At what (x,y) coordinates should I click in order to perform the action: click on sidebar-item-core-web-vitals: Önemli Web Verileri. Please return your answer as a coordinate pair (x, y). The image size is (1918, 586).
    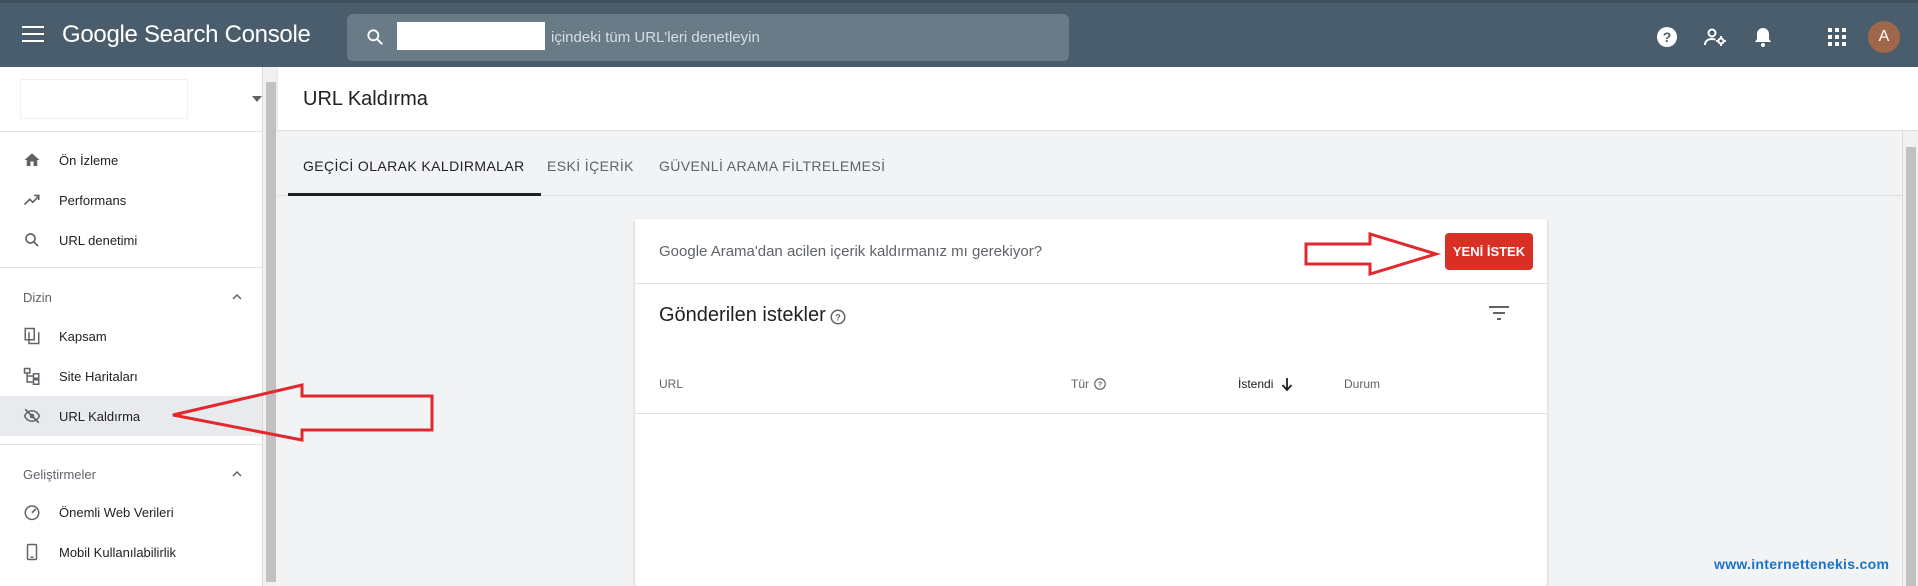
    Looking at the image, I should click on (131, 512).